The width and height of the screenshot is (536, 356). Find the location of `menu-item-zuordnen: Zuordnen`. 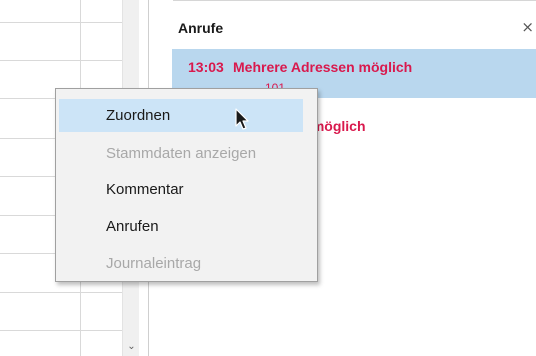

menu-item-zuordnen: Zuordnen is located at coordinates (181, 115).